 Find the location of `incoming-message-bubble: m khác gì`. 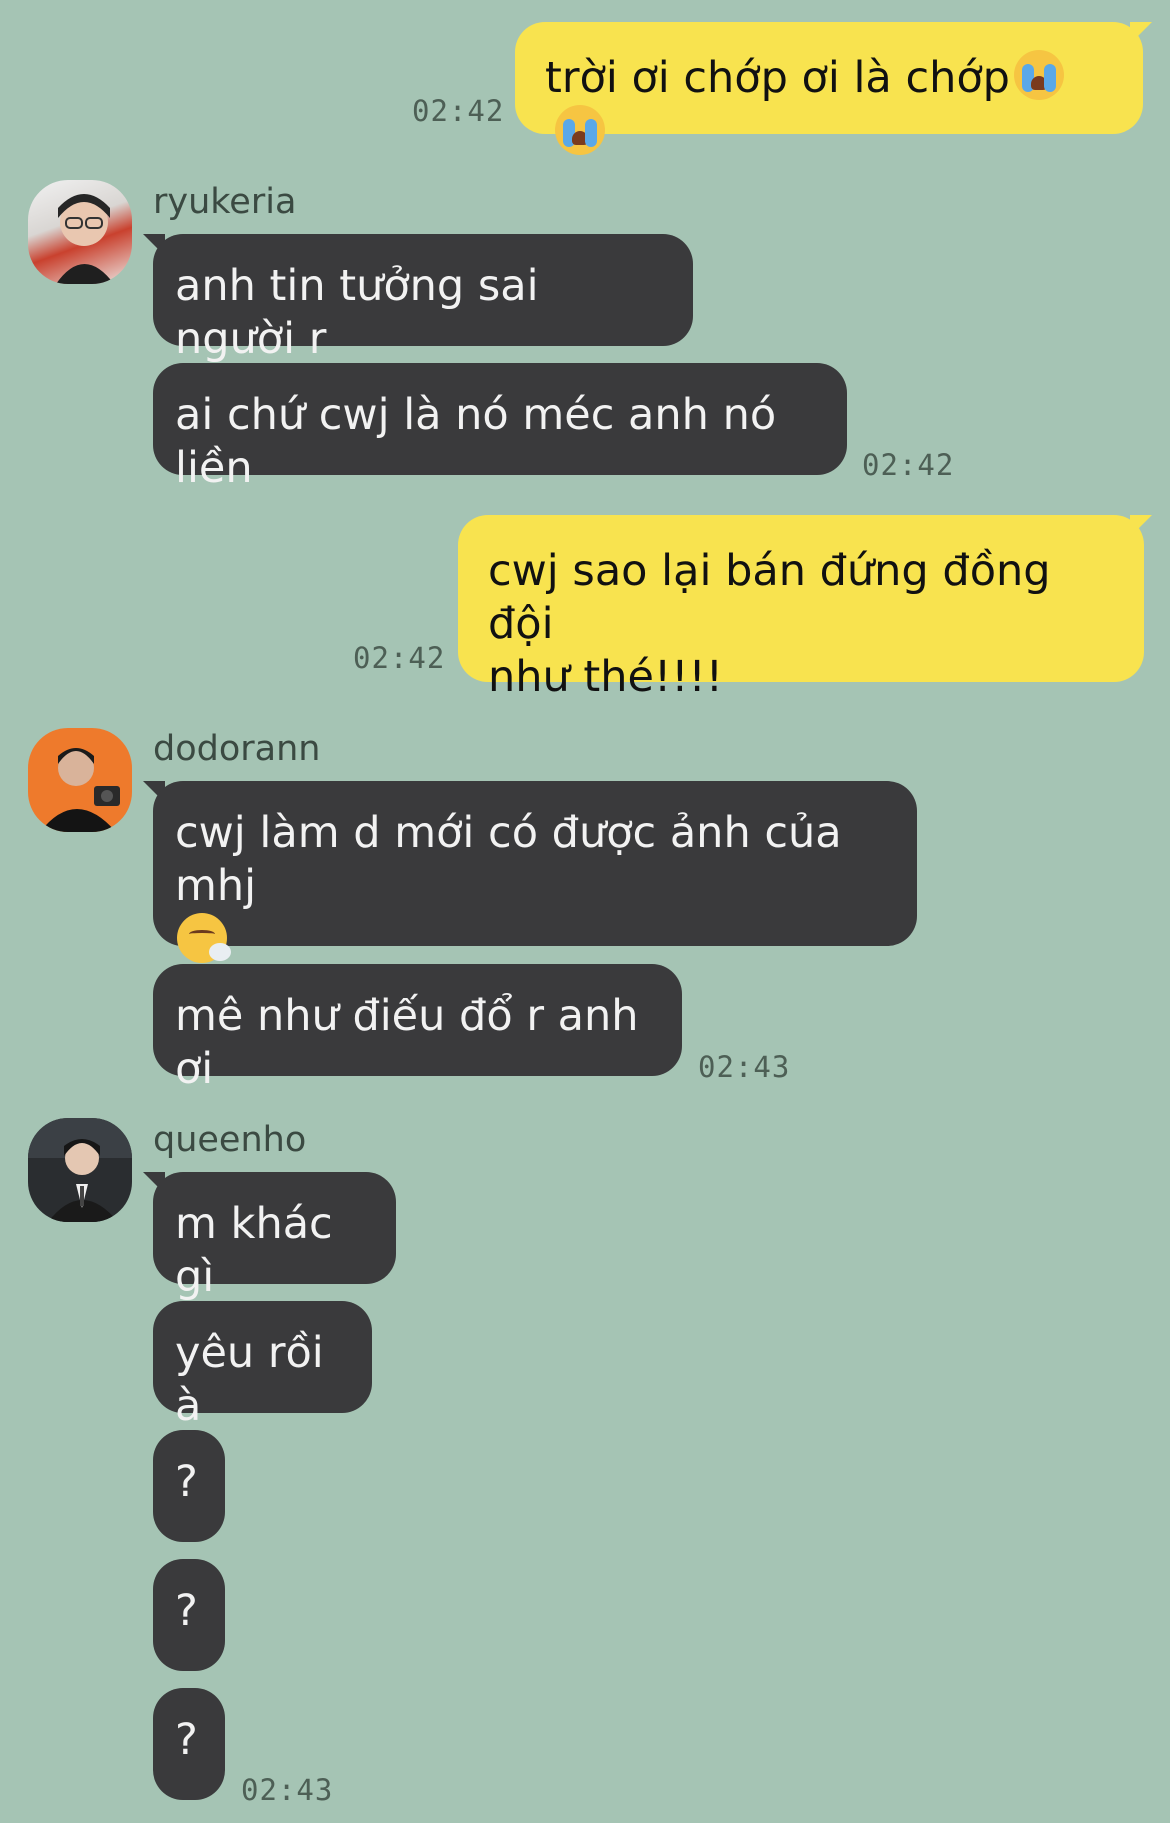

incoming-message-bubble: m khác gì is located at coordinates (274, 1237).